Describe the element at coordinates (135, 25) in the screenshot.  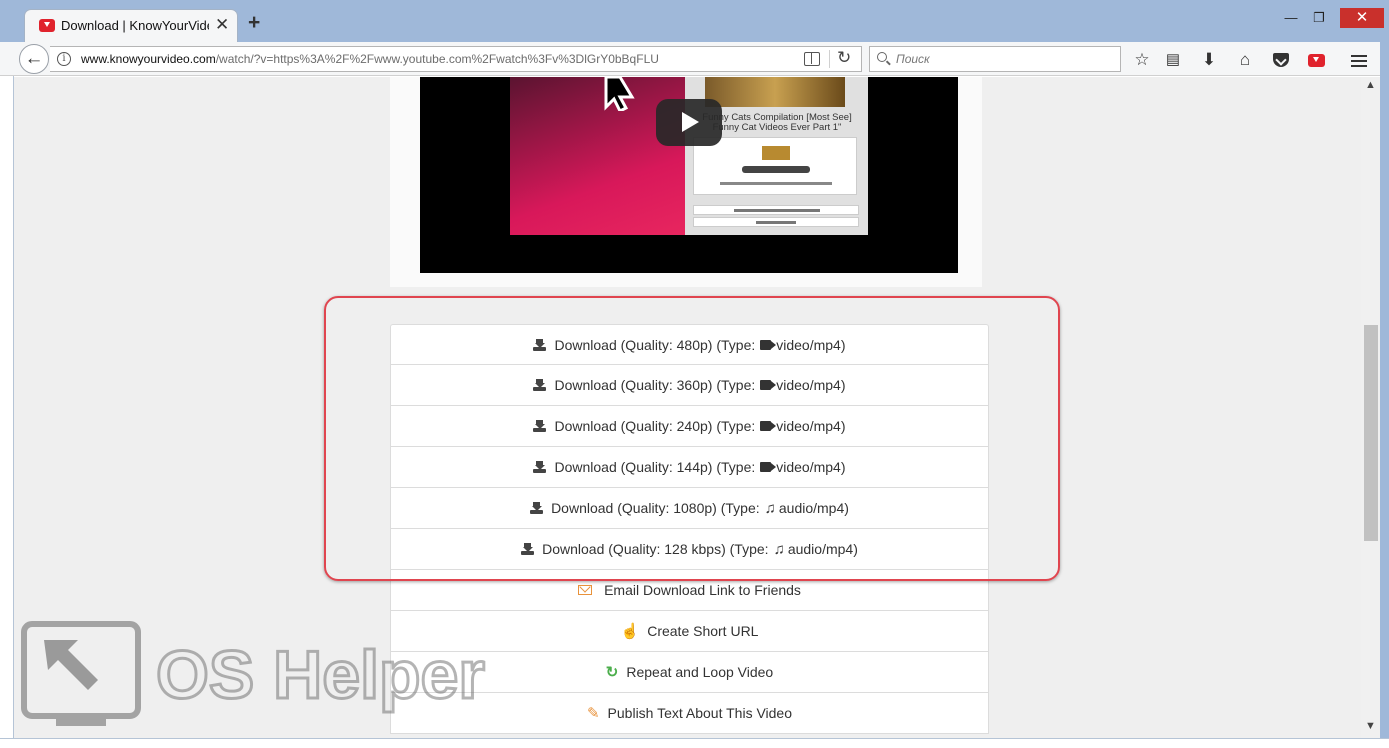
I see `tab-title: Download | KnowYourVideo` at that location.